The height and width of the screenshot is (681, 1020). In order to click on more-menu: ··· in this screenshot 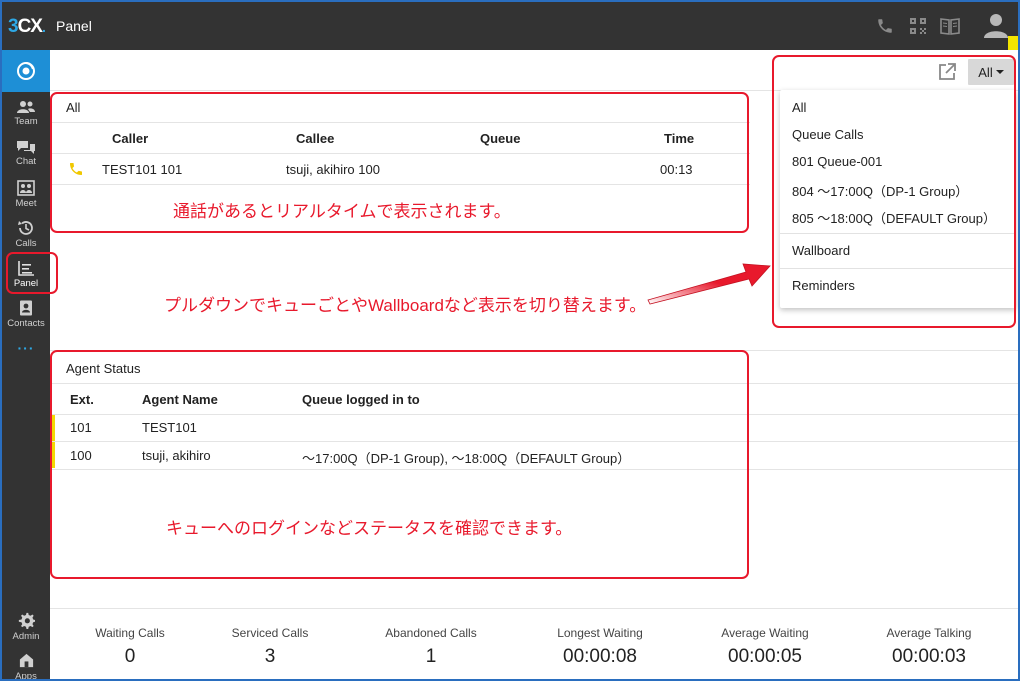, I will do `click(26, 348)`.